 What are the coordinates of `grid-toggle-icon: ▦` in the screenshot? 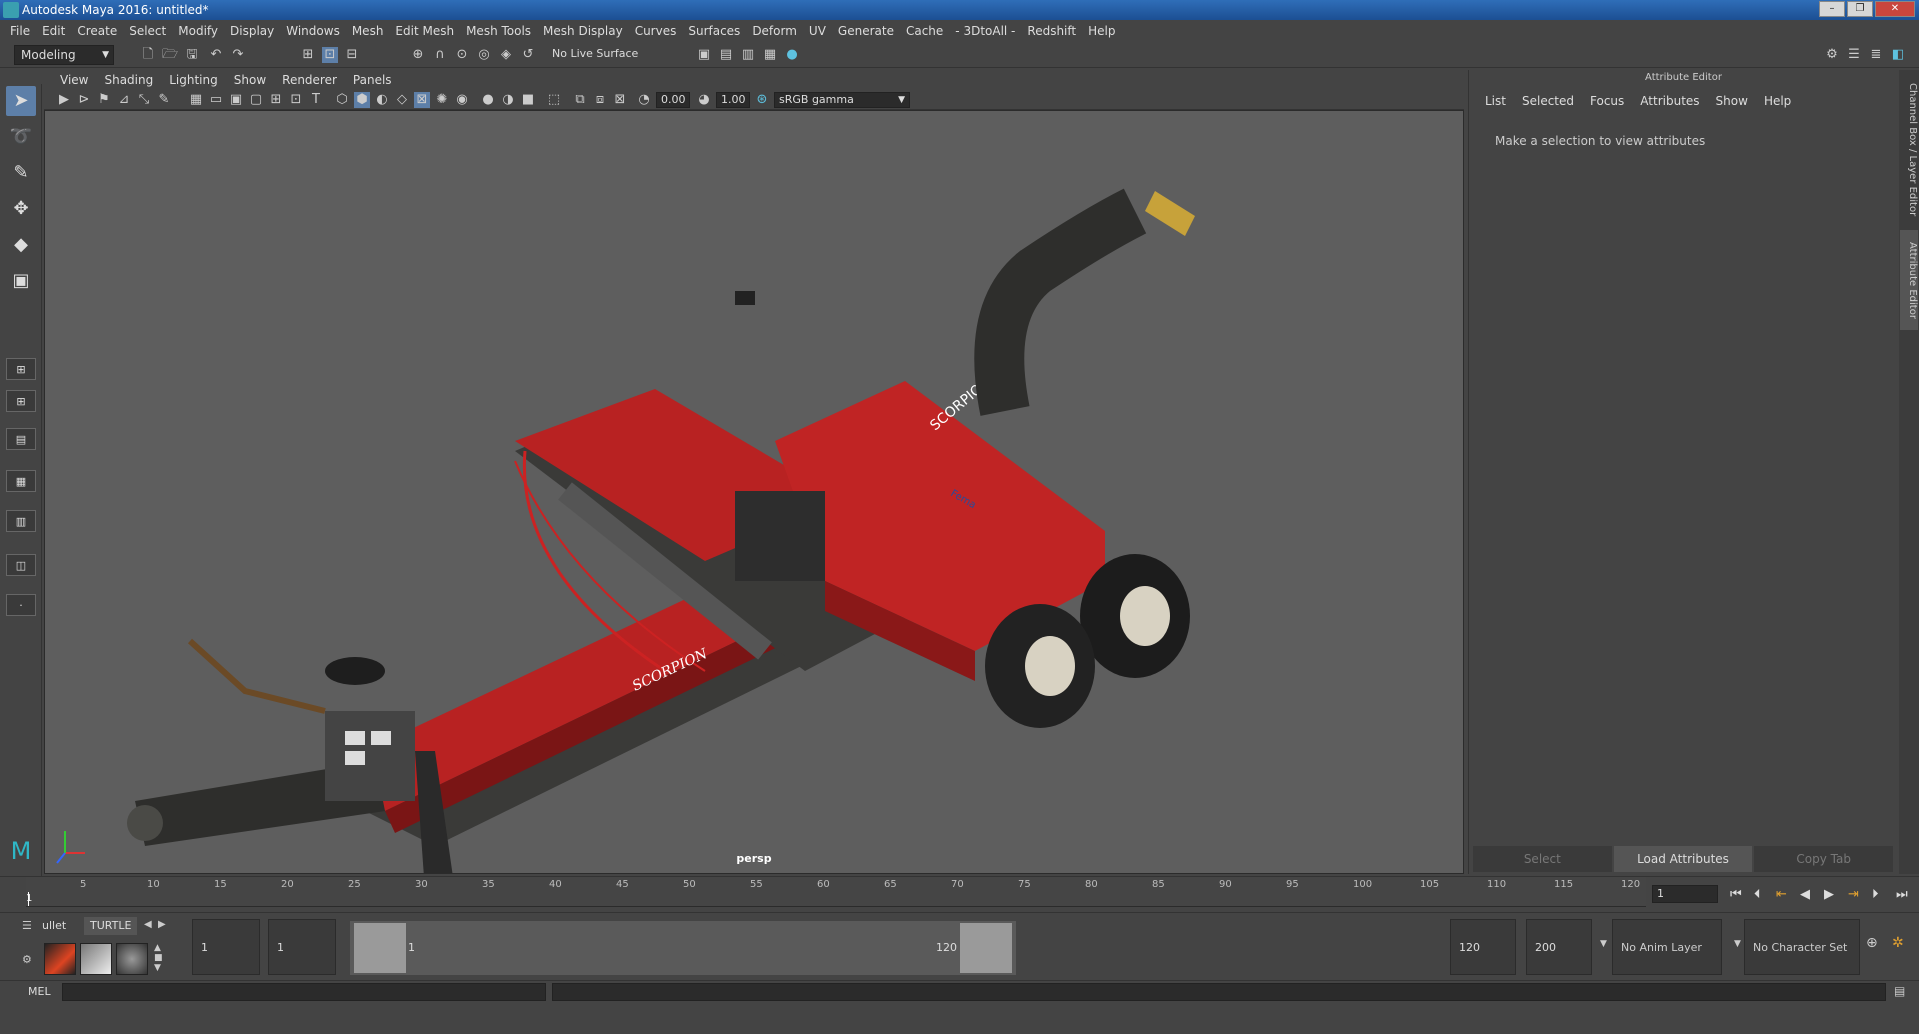 It's located at (196, 100).